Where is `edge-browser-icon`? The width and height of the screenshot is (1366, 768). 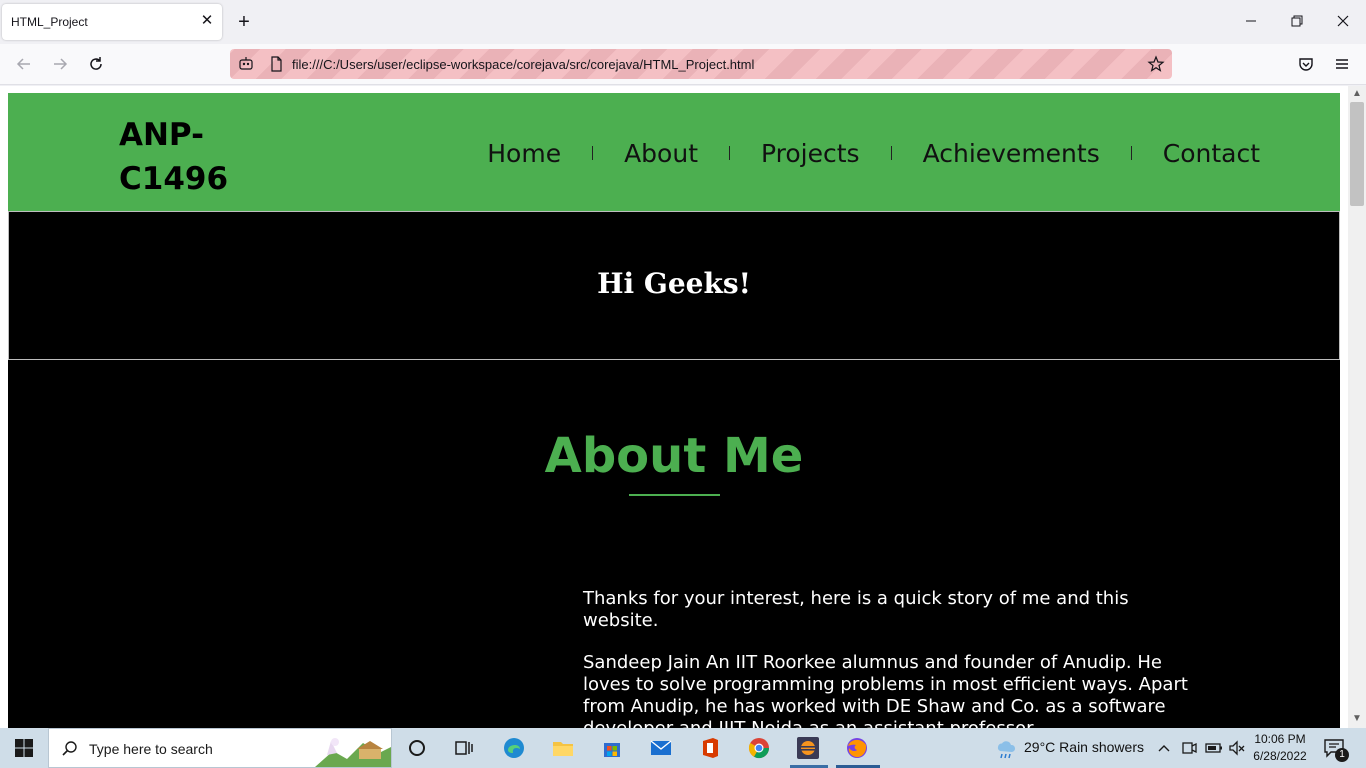 edge-browser-icon is located at coordinates (514, 748).